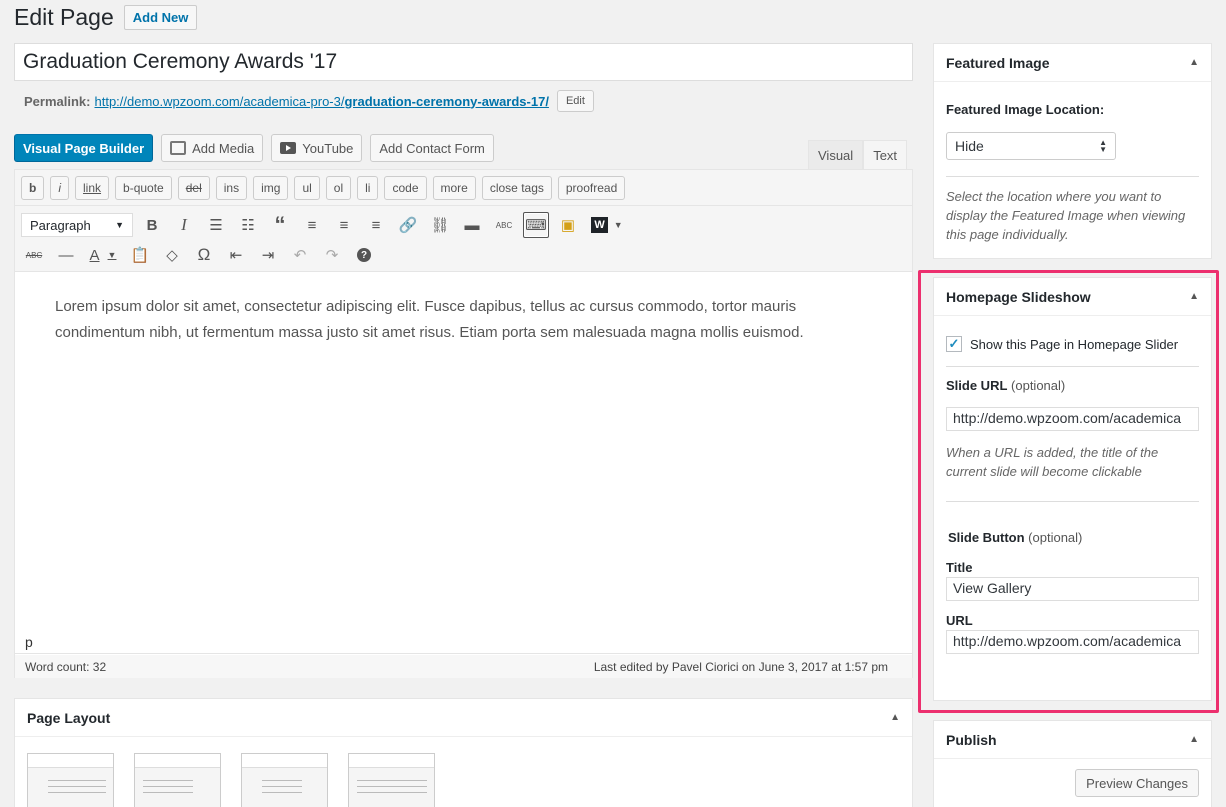  What do you see at coordinates (236, 255) in the screenshot?
I see `outdent-icon: ⇤` at bounding box center [236, 255].